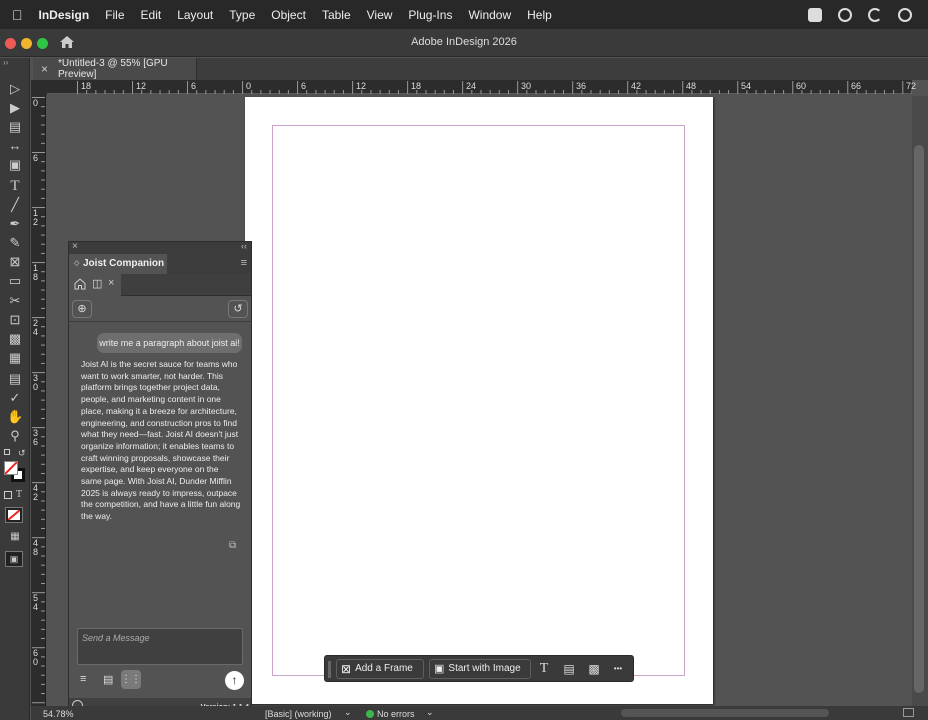 The height and width of the screenshot is (720, 928). What do you see at coordinates (234, 680) in the screenshot?
I see `send-button: ↑` at bounding box center [234, 680].